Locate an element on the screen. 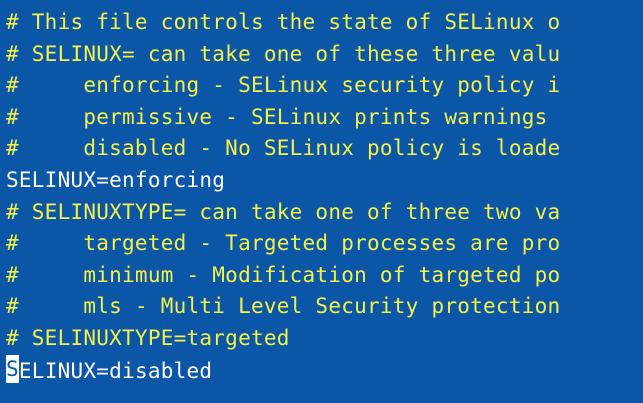 The width and height of the screenshot is (643, 403). comment-line: # mls - Multi Level Security protection is located at coordinates (283, 306).